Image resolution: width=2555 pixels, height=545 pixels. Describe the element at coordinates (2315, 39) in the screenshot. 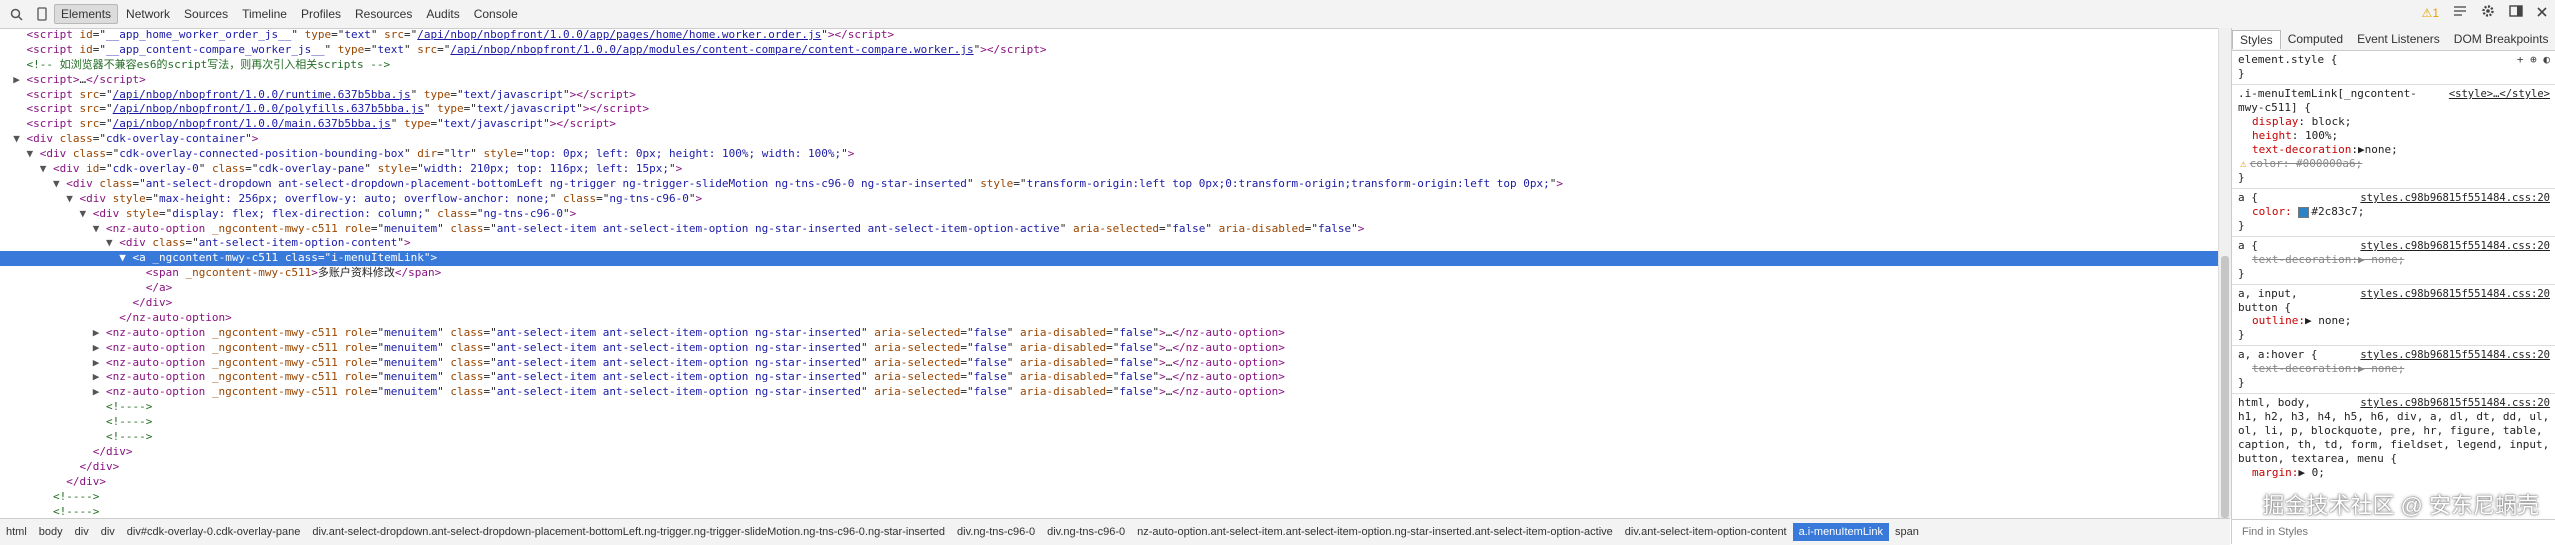

I see `tab-computed: Computed` at that location.